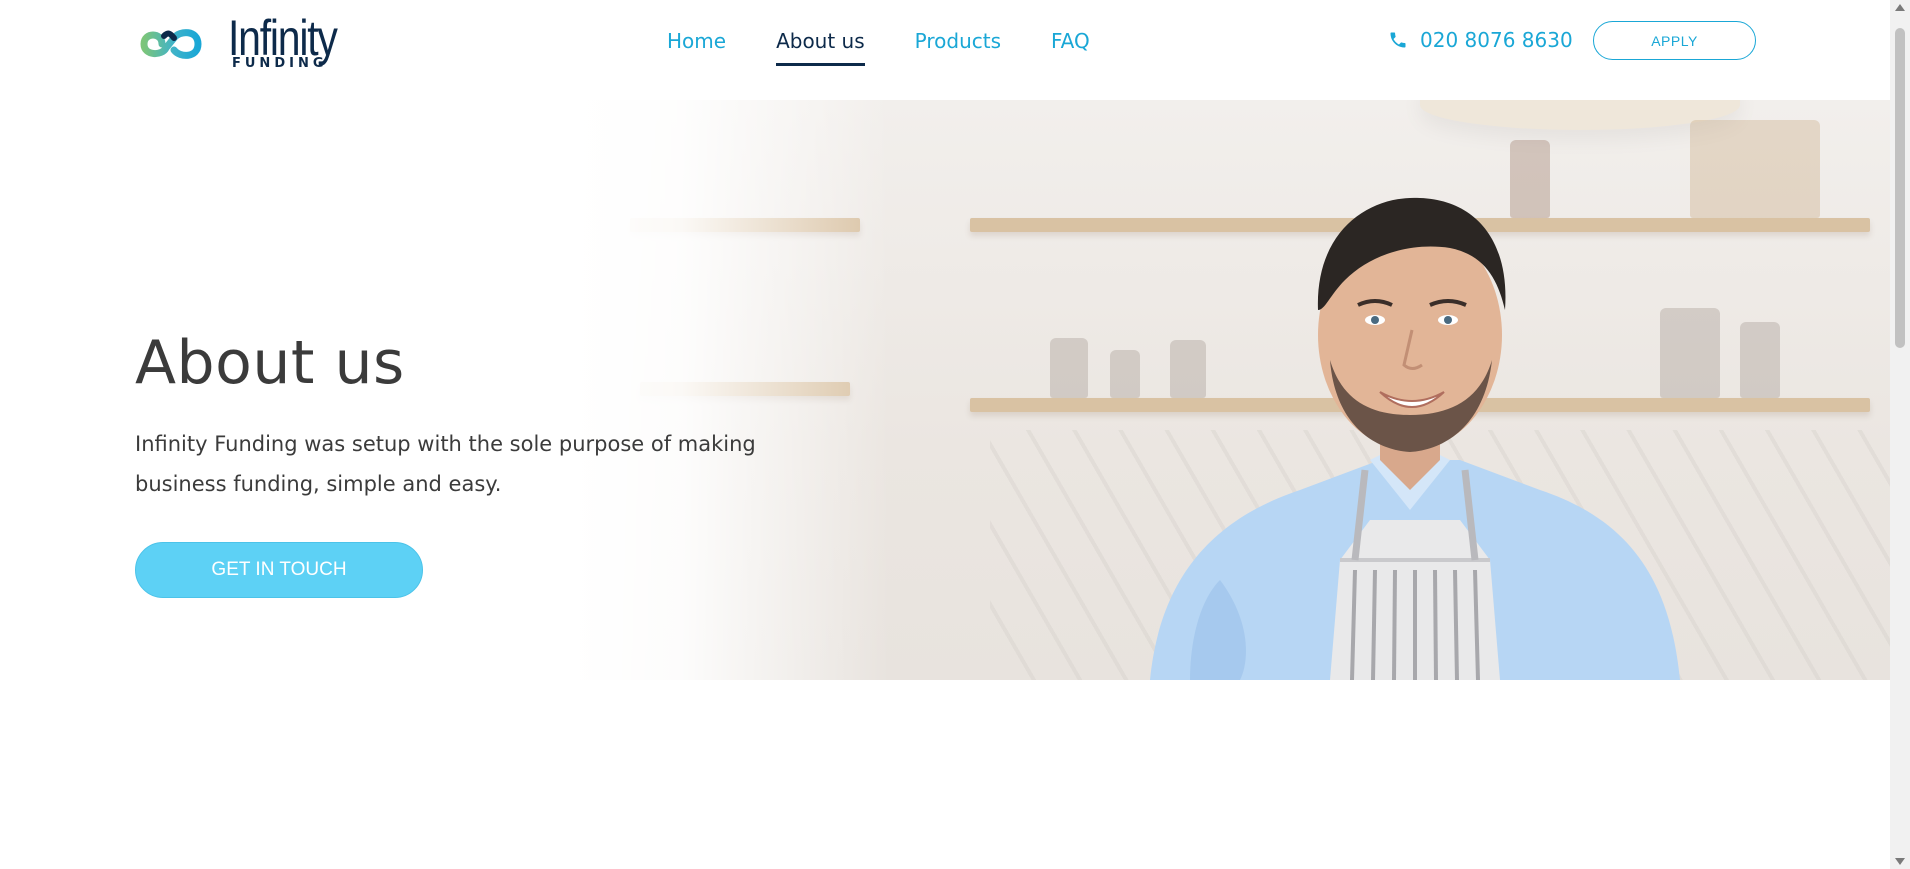 The height and width of the screenshot is (869, 1910). What do you see at coordinates (1900, 434) in the screenshot?
I see `vertical-scrollbar` at bounding box center [1900, 434].